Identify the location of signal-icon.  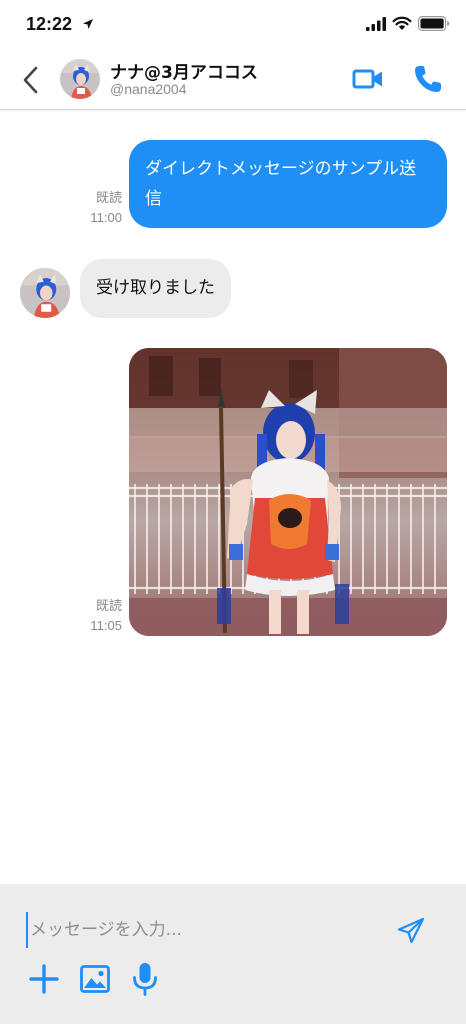
(376, 24).